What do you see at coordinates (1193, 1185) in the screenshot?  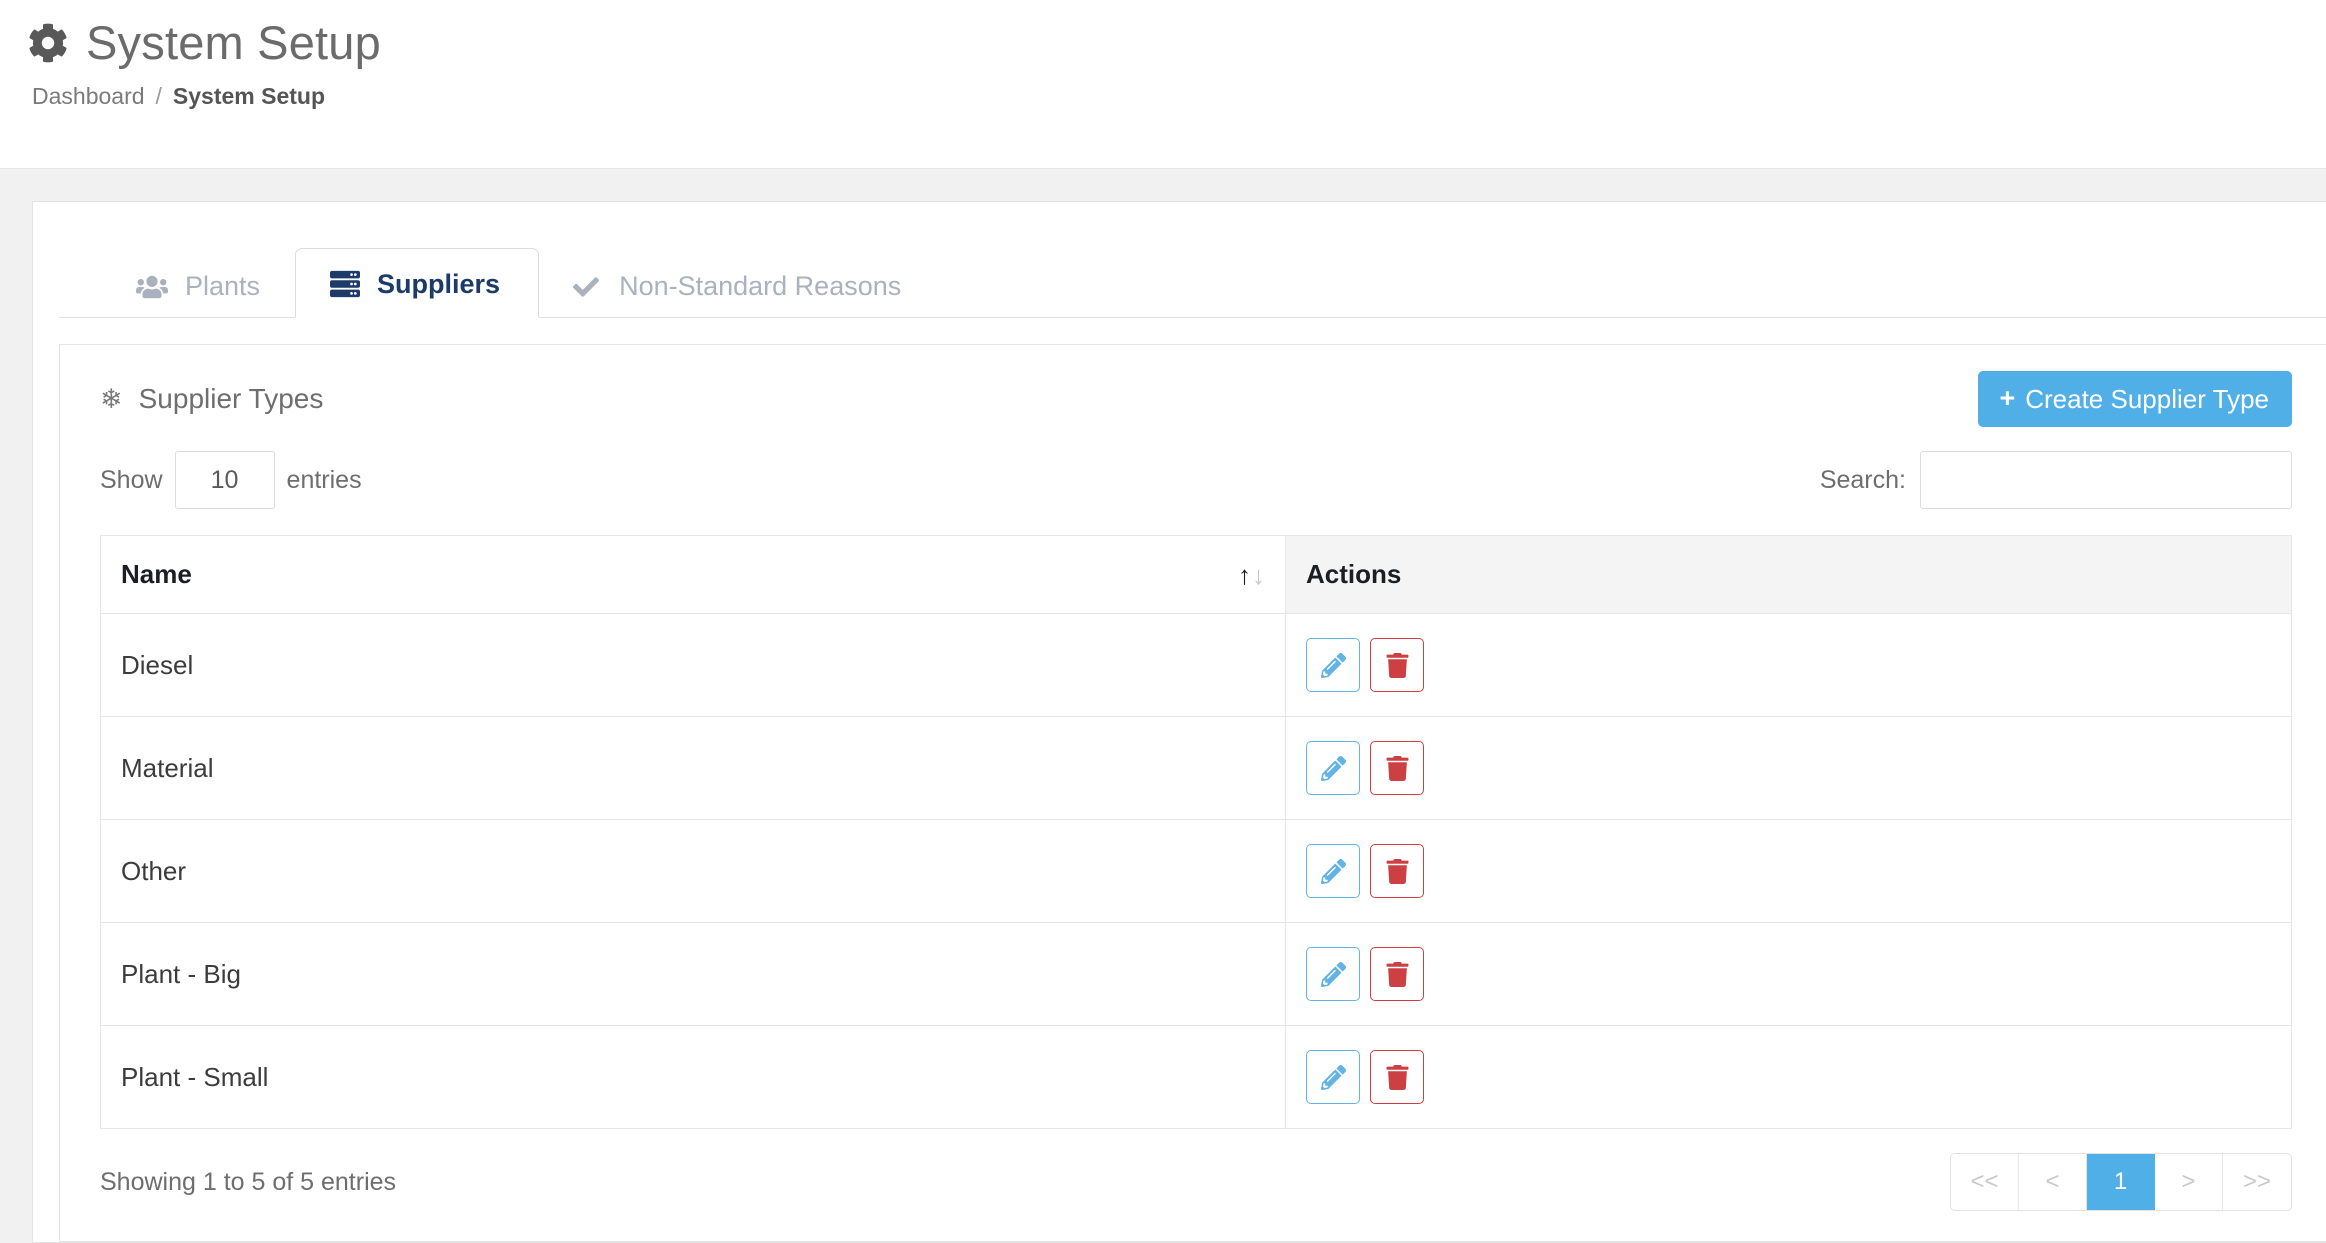 I see `table-footer: Showing 1 to 5 of 5 entries << < 1 > >>` at bounding box center [1193, 1185].